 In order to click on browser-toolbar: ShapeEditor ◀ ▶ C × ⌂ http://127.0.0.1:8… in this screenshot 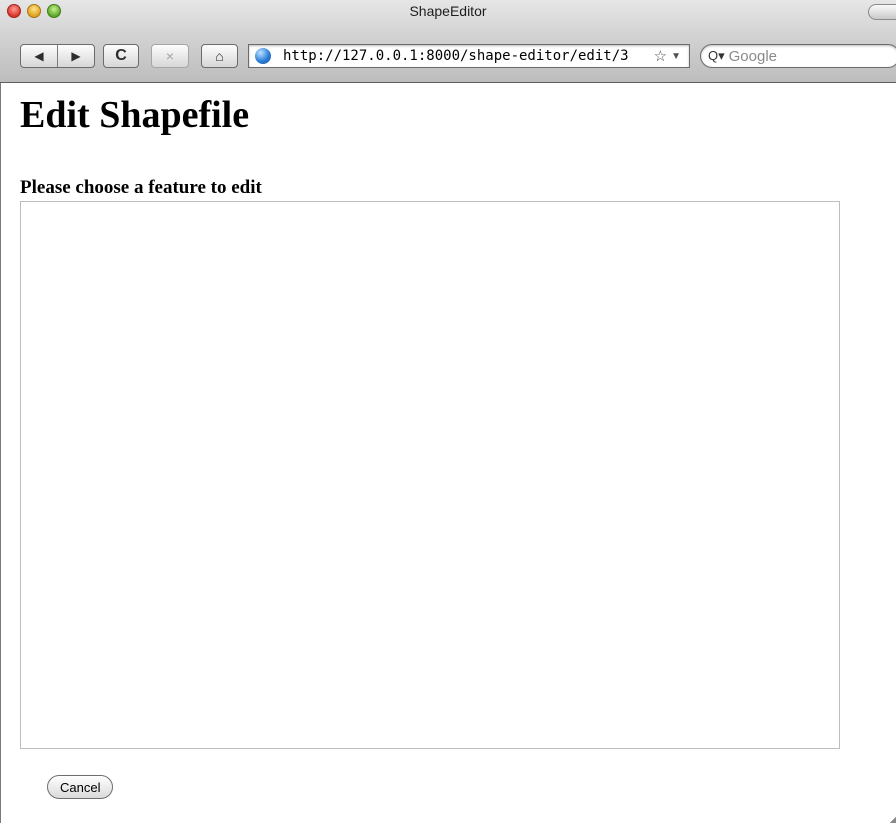, I will do `click(448, 41)`.